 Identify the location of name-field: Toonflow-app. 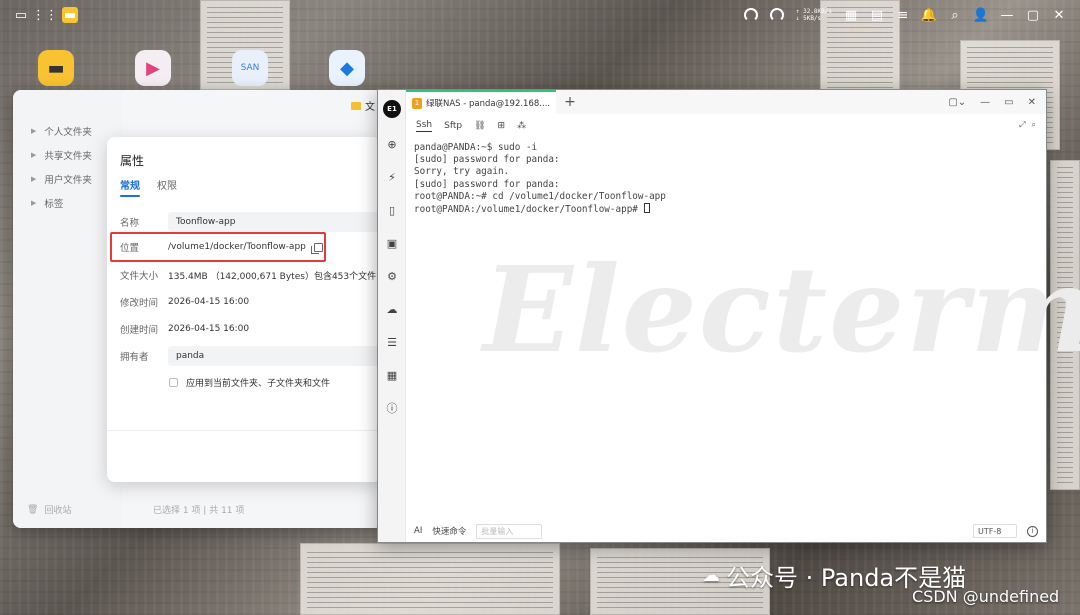
(275, 222).